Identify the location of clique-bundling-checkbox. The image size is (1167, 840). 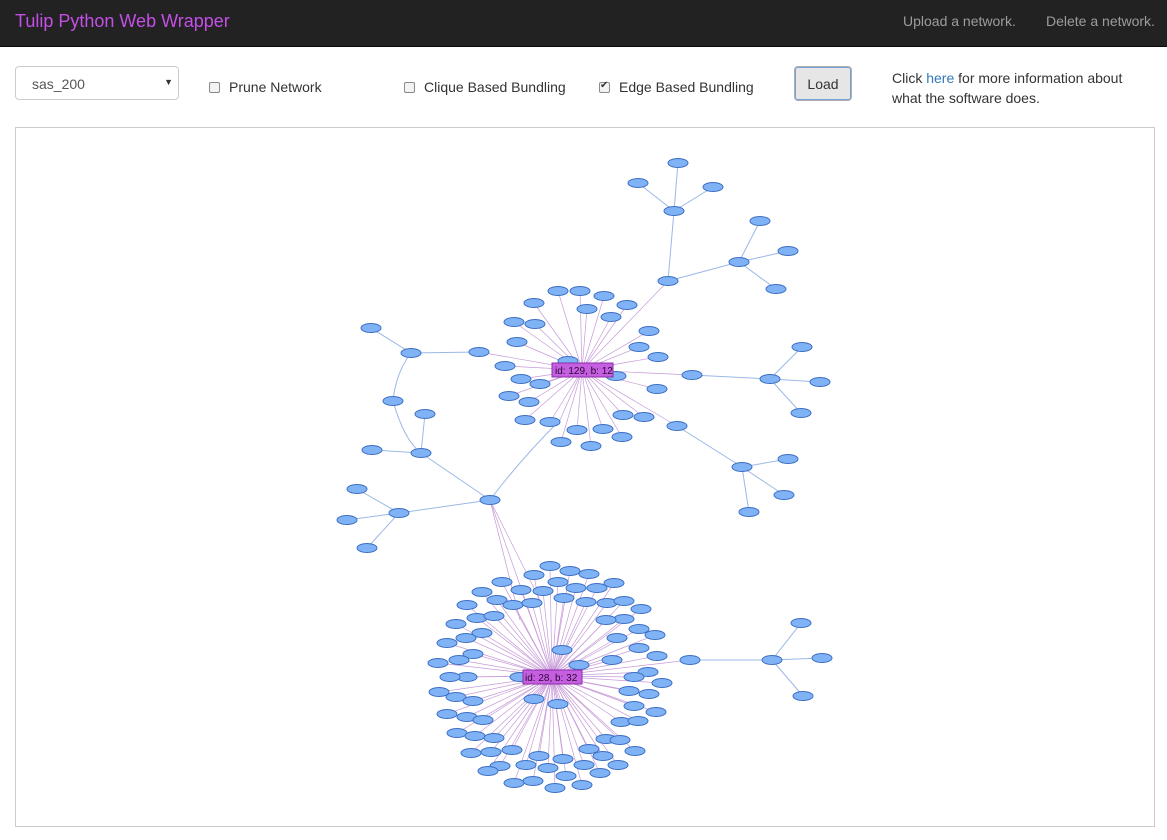
(409, 87).